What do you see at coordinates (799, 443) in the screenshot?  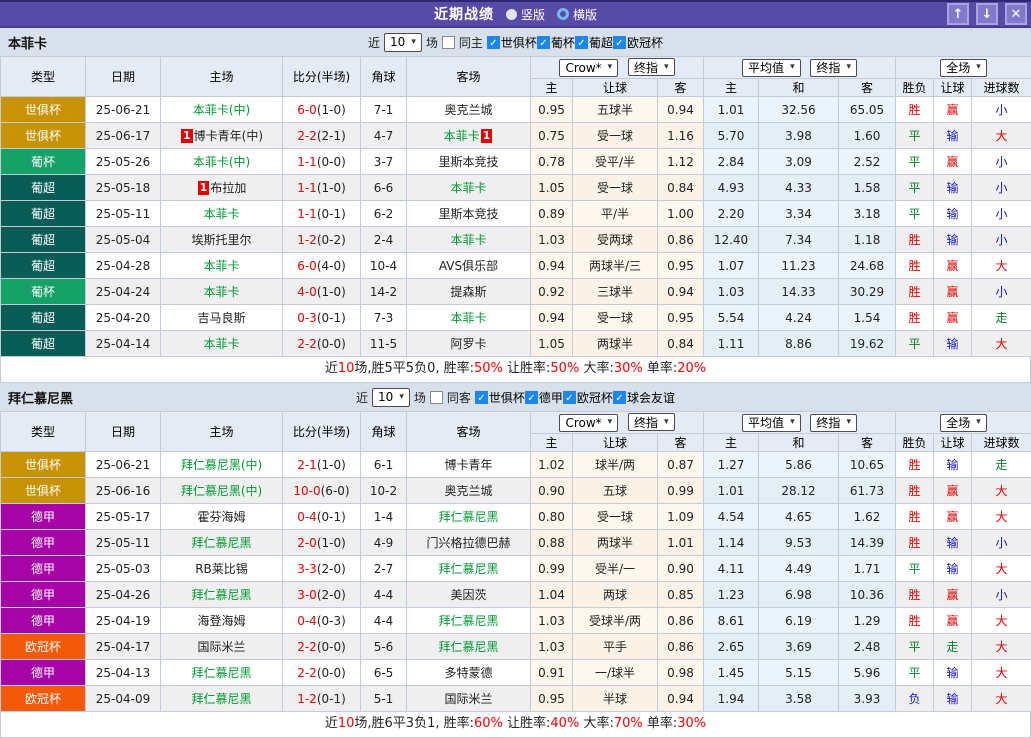 I see `col-header-avg-draw: 和` at bounding box center [799, 443].